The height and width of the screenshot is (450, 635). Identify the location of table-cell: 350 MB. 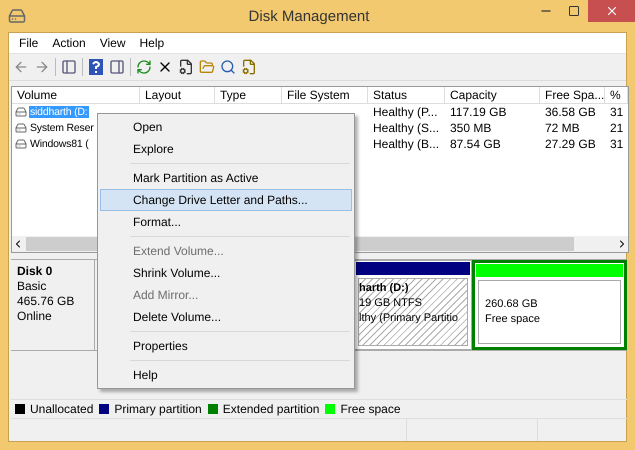
(471, 128).